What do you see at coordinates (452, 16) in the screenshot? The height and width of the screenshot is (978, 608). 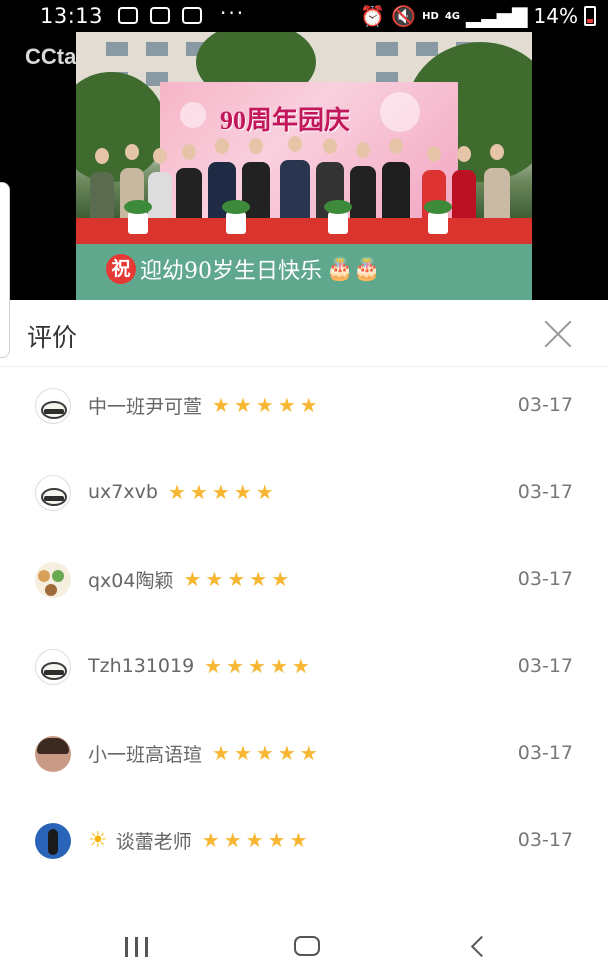 I see `network-label: 4G` at bounding box center [452, 16].